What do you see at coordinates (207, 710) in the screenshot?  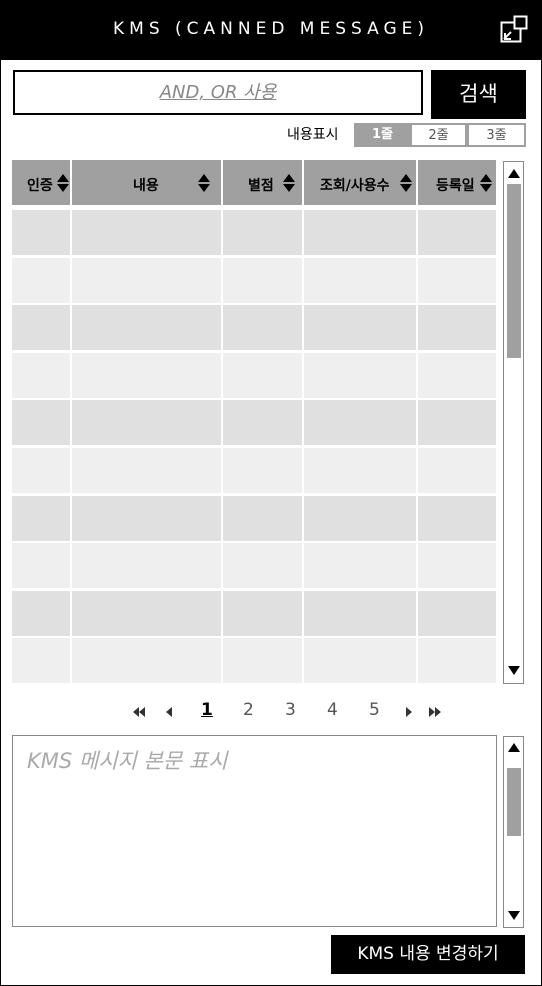 I see `page-1: 1` at bounding box center [207, 710].